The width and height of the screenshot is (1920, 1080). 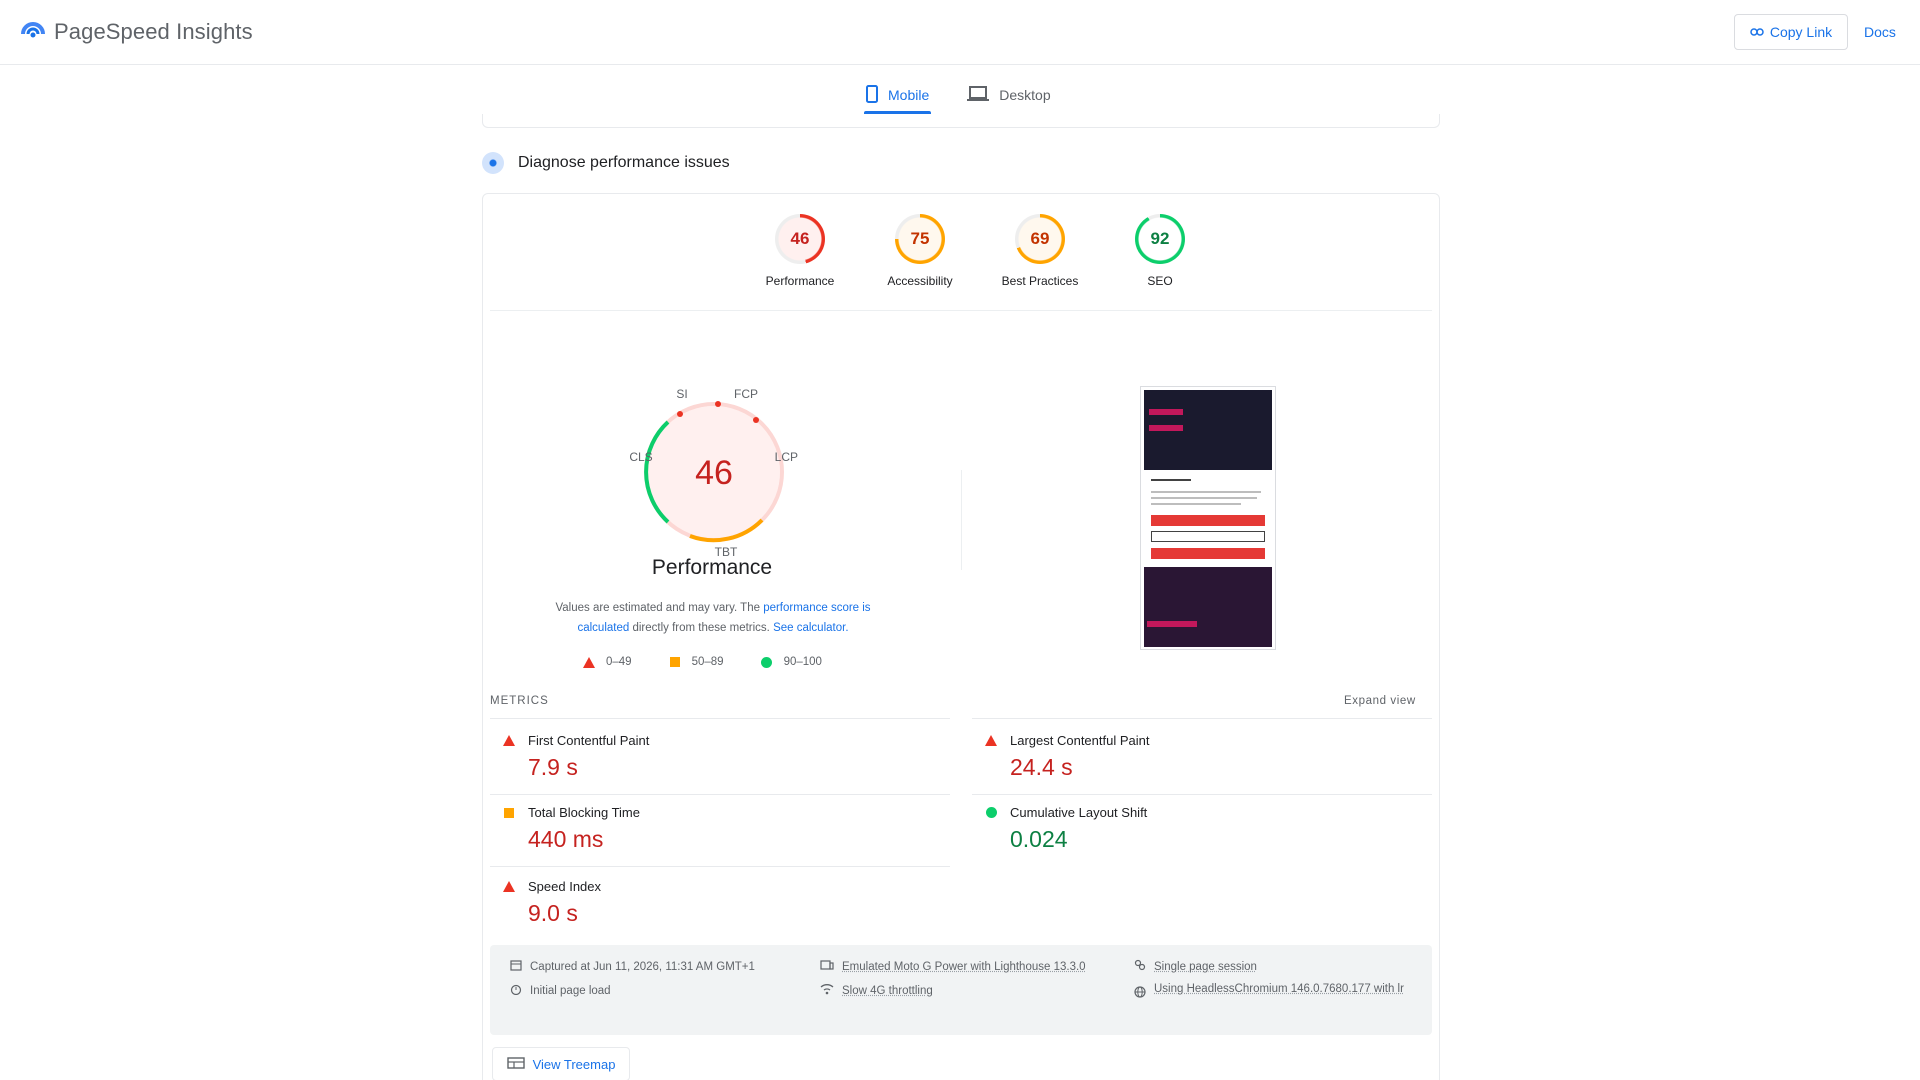 I want to click on gauge-performance: 46 Performance, so click(x=800, y=251).